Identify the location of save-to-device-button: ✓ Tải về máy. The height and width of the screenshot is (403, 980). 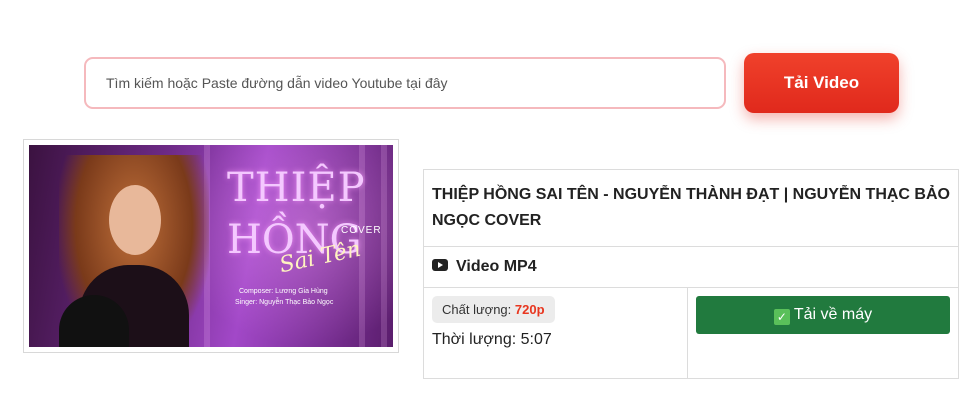
(823, 315).